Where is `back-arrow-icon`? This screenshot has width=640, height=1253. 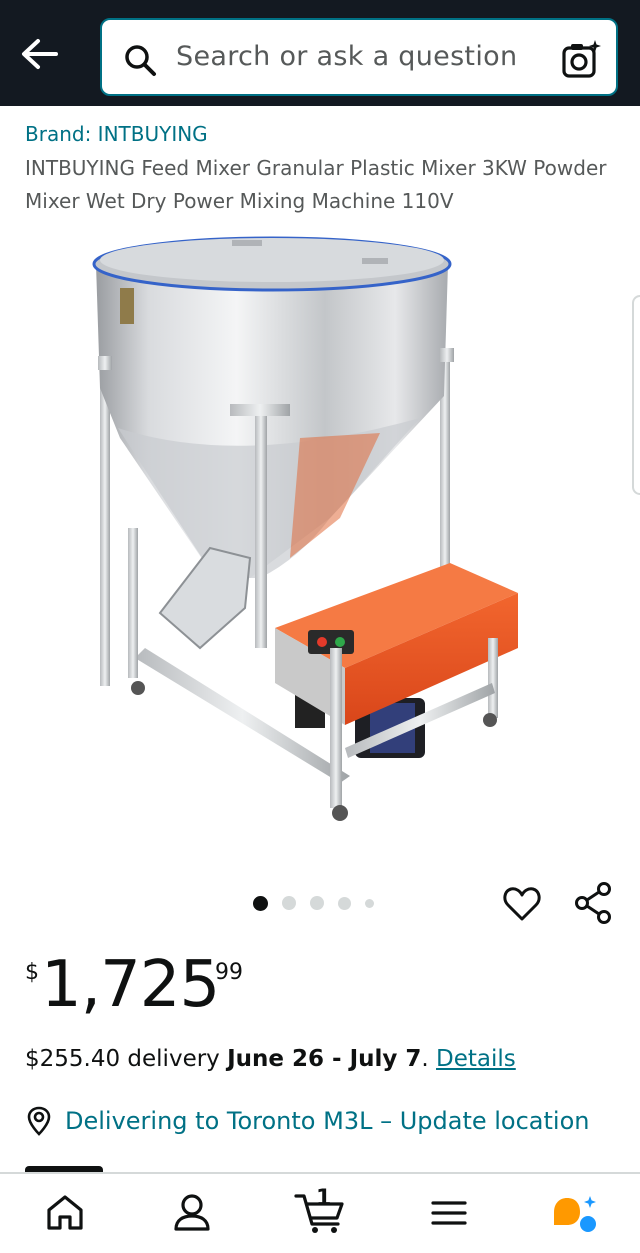
back-arrow-icon is located at coordinates (40, 54).